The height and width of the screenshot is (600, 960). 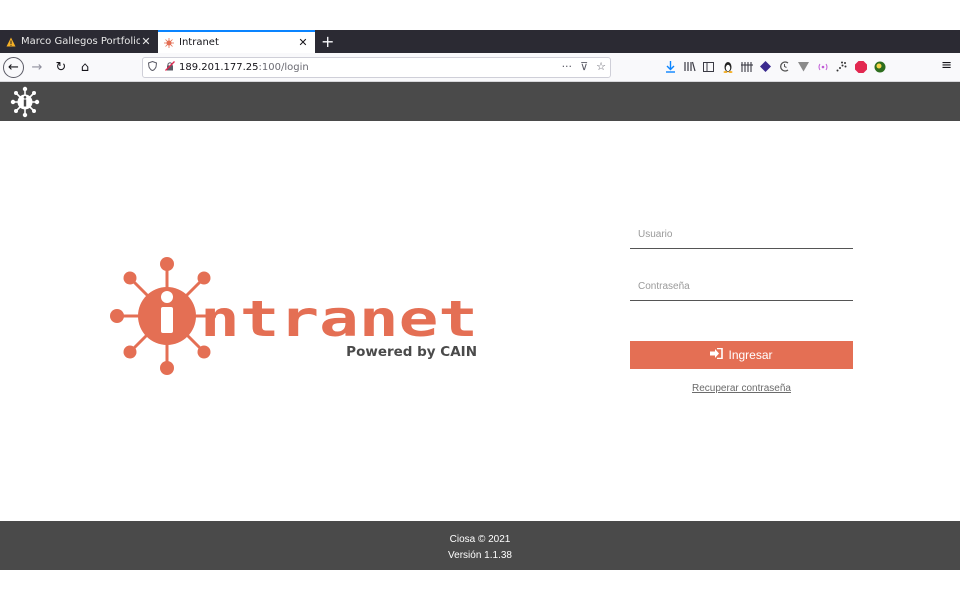 What do you see at coordinates (860, 66) in the screenshot?
I see `adblock-icon` at bounding box center [860, 66].